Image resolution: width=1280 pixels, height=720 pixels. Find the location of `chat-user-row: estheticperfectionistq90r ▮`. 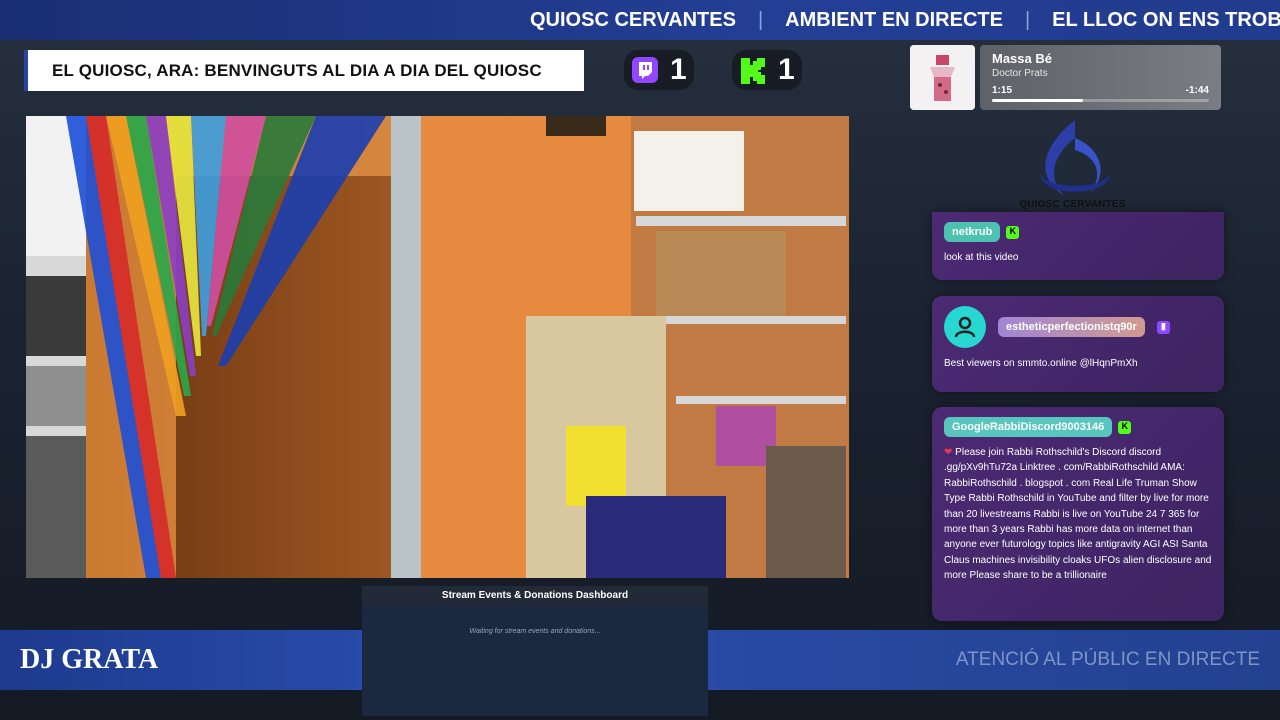

chat-user-row: estheticperfectionistq90r ▮ is located at coordinates (1078, 327).